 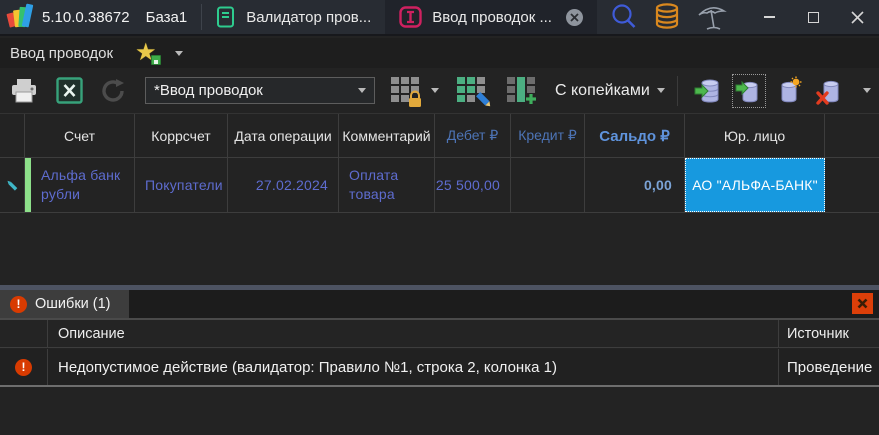 I want to click on view-title: Ввод проводок, so click(x=62, y=53).